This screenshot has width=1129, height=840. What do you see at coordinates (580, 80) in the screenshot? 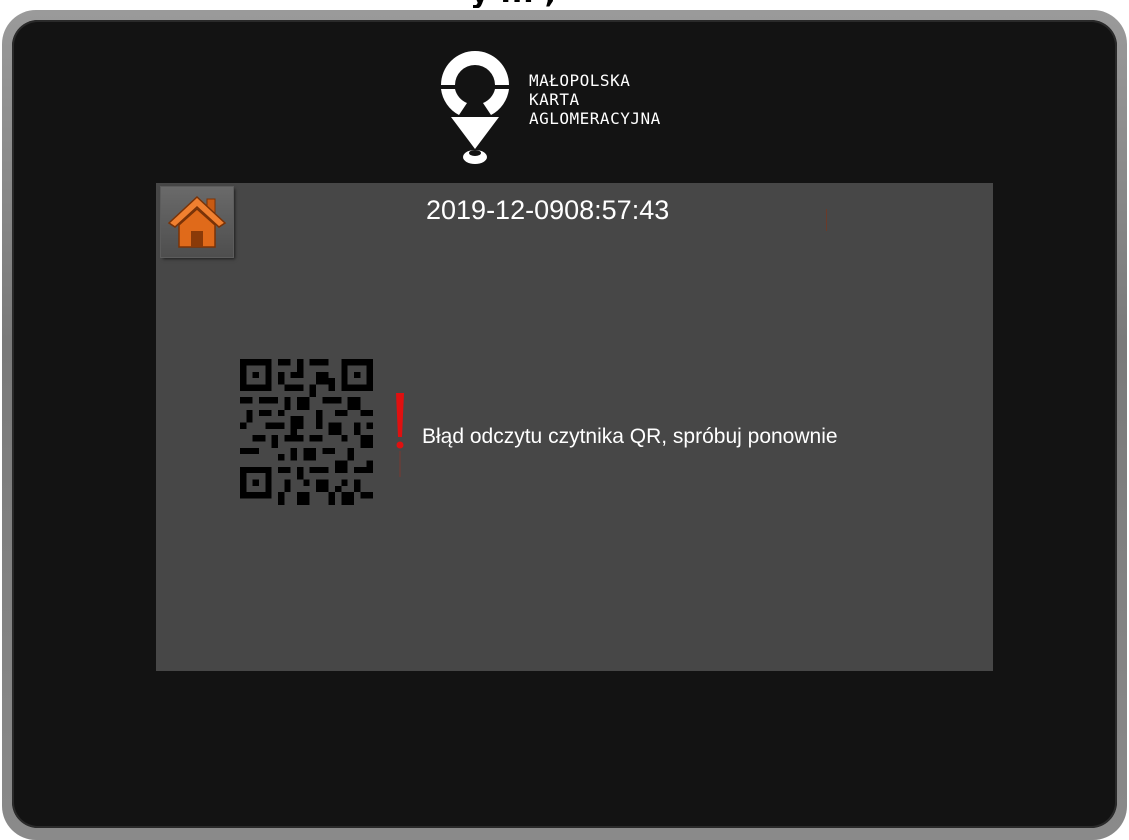
I see `brand-line-1: MAŁOPOLSKA` at bounding box center [580, 80].